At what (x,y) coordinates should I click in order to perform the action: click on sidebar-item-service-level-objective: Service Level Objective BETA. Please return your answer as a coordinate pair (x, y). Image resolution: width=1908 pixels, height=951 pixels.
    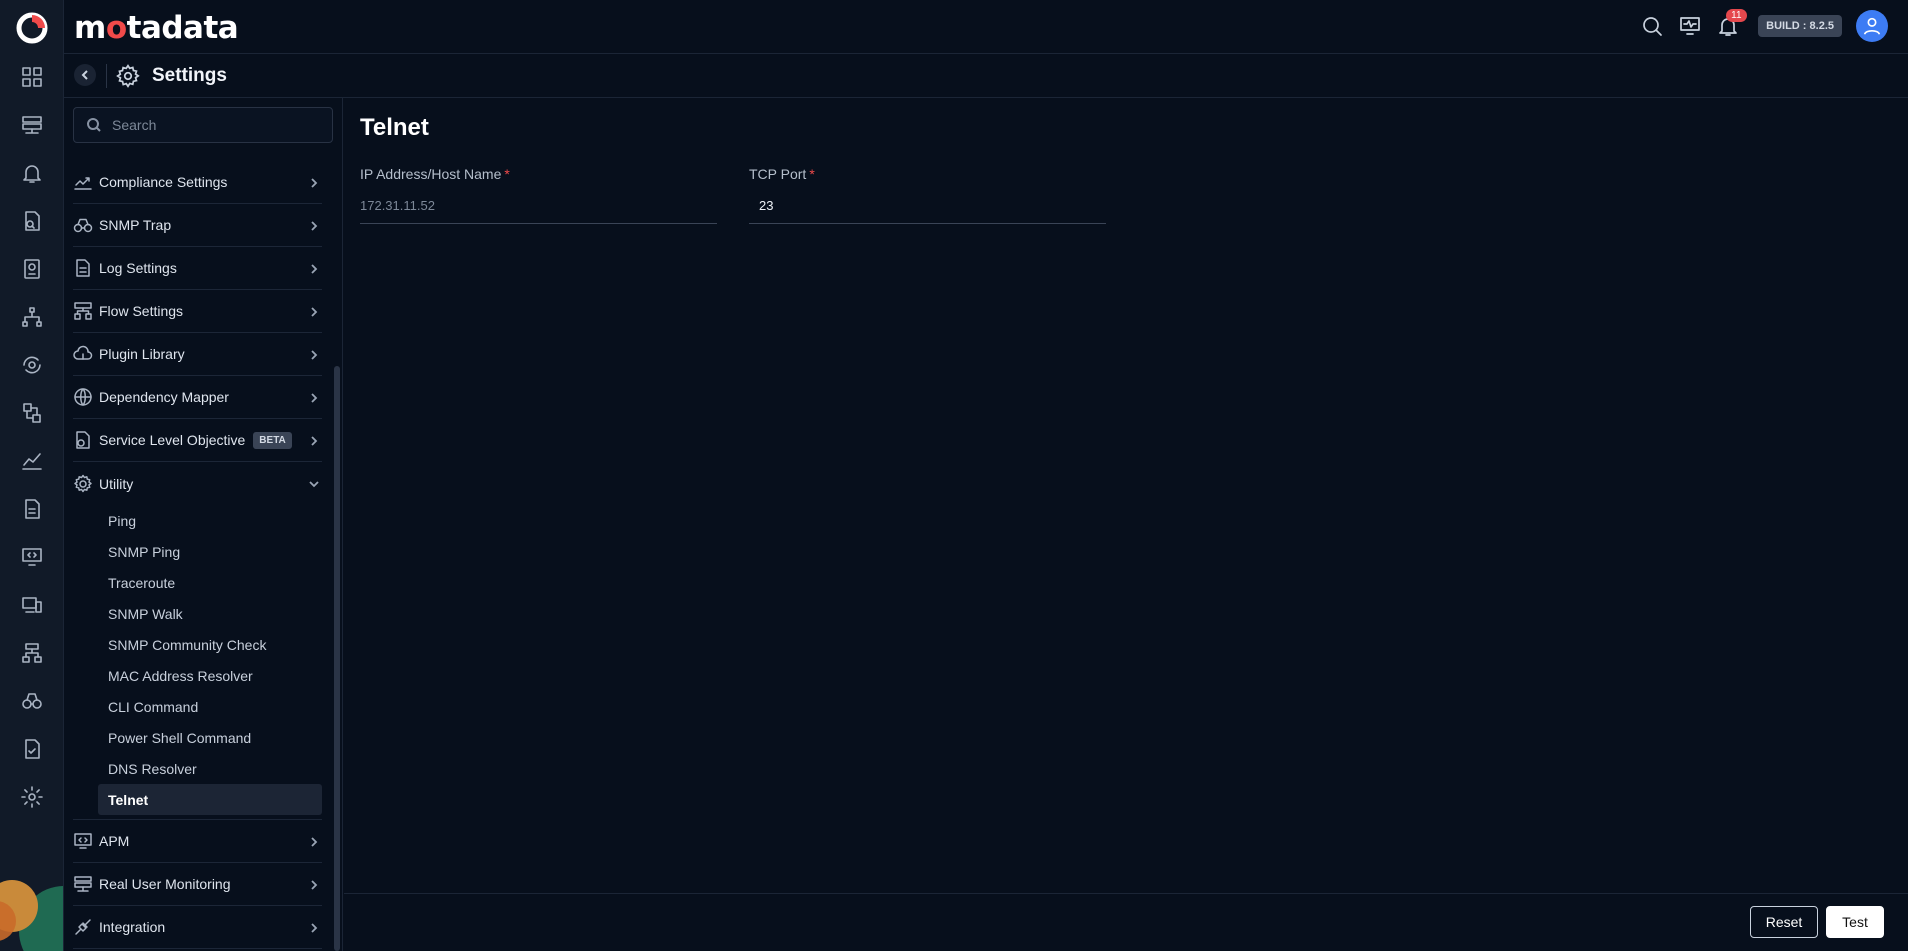
    Looking at the image, I should click on (197, 440).